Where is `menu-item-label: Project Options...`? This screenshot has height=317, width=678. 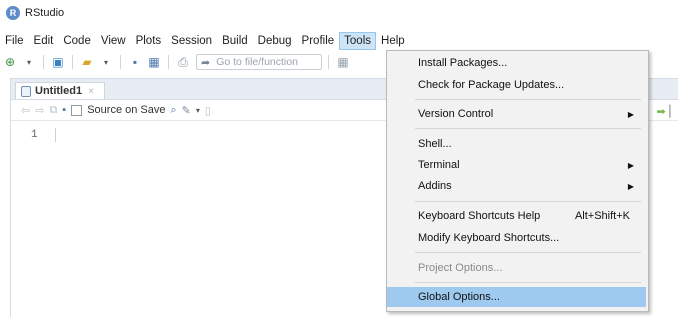
menu-item-label: Project Options... is located at coordinates (460, 268).